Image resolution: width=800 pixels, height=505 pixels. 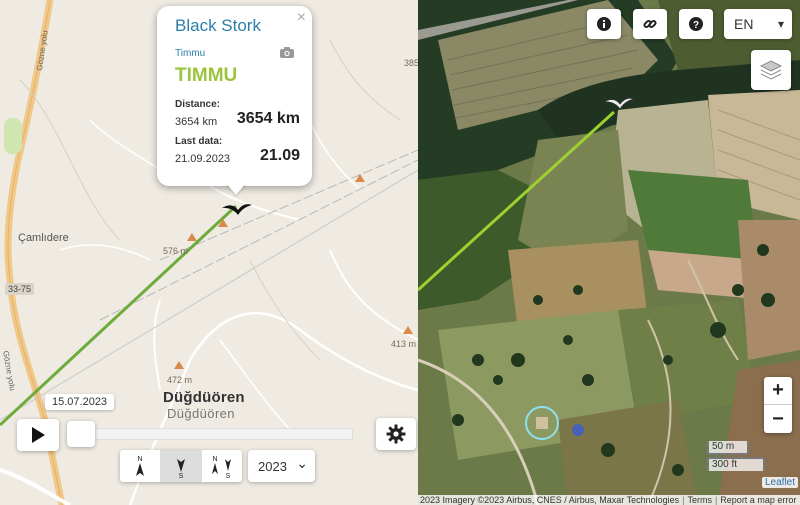 What do you see at coordinates (699, 500) in the screenshot?
I see `attribution-terms: Terms` at bounding box center [699, 500].